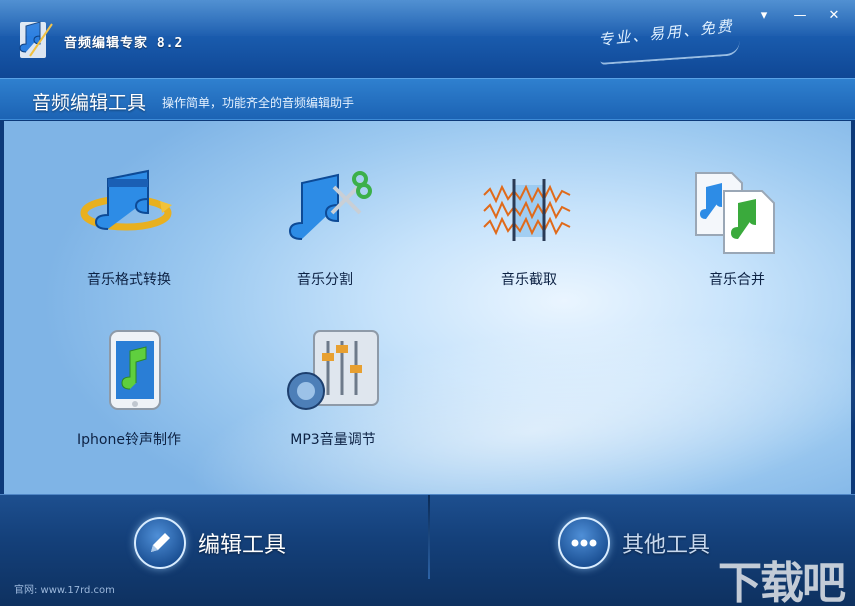 The image size is (855, 606). What do you see at coordinates (330, 205) in the screenshot?
I see `music-scissors-icon` at bounding box center [330, 205].